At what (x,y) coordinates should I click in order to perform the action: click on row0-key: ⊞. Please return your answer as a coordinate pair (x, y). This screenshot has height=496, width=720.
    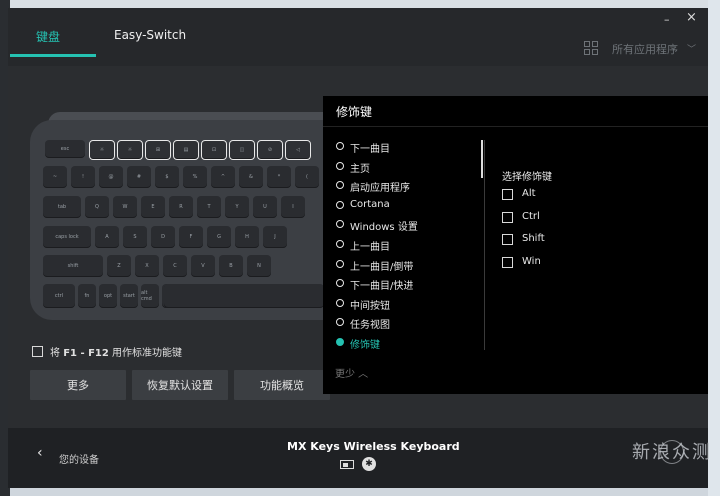
    Looking at the image, I should click on (158, 150).